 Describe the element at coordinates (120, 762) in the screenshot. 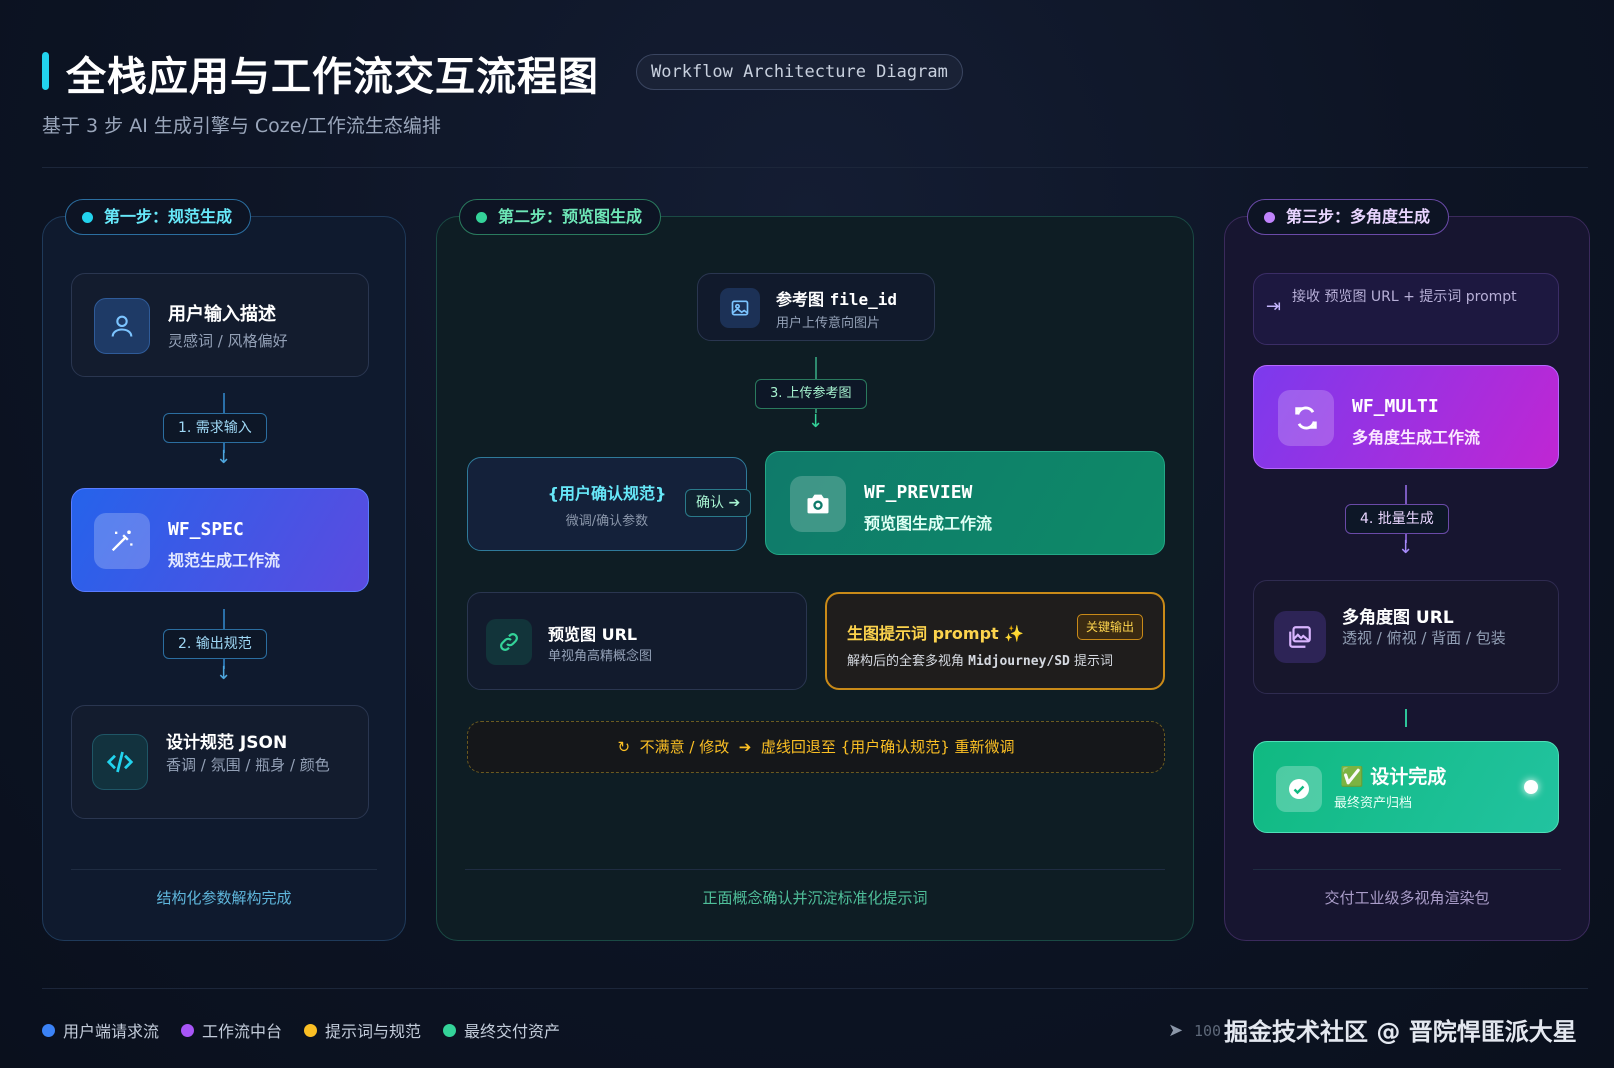

I see `code-icon` at that location.